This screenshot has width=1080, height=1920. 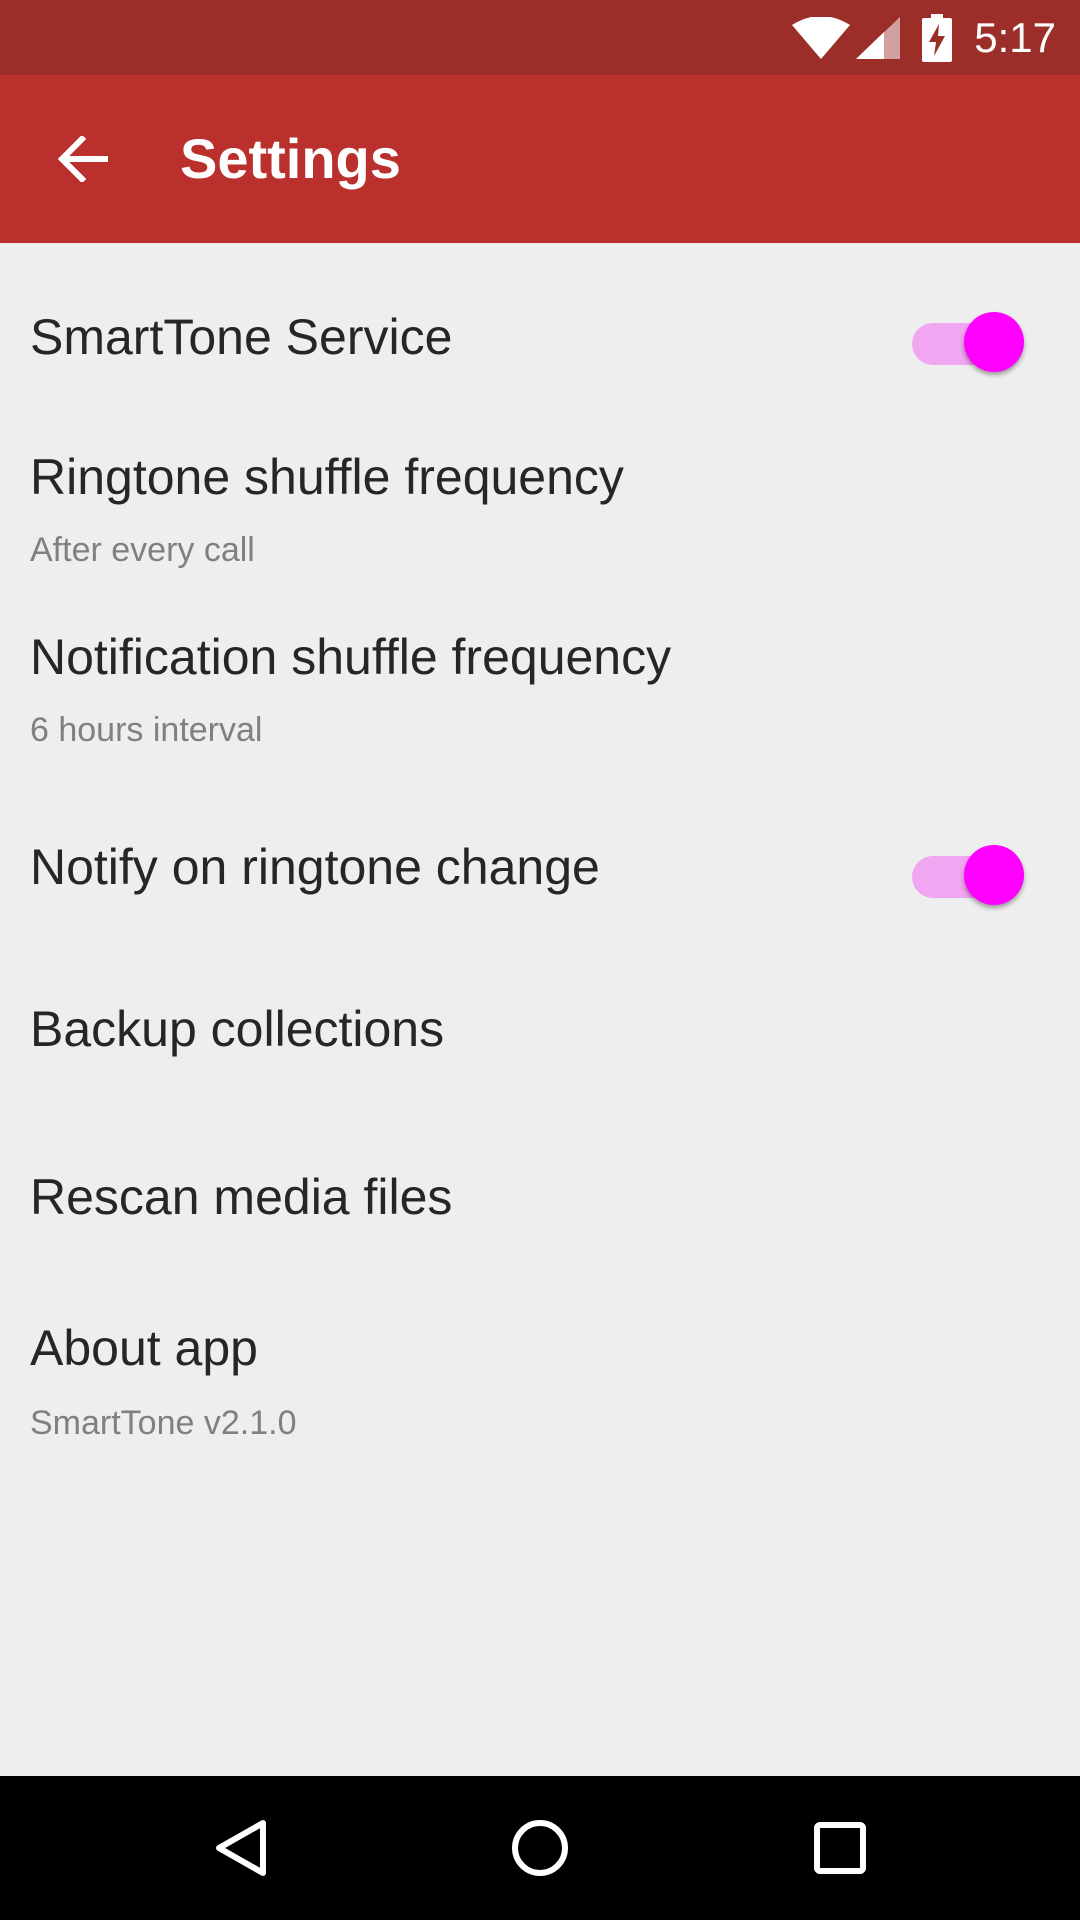 I want to click on navigation-bar, so click(x=540, y=1848).